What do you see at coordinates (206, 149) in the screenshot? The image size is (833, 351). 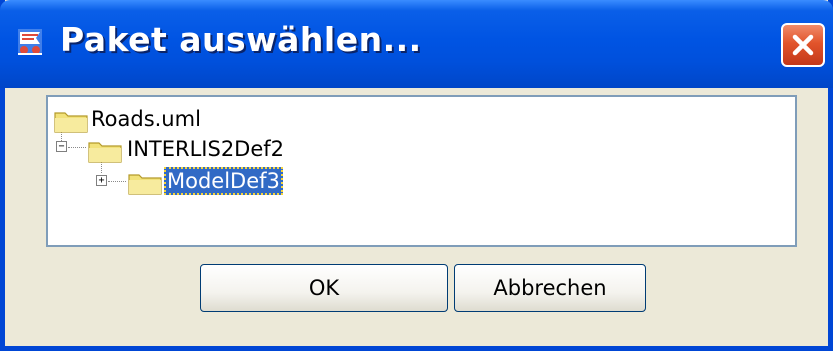 I see `tree-node-label: INTERLIS2Def2` at bounding box center [206, 149].